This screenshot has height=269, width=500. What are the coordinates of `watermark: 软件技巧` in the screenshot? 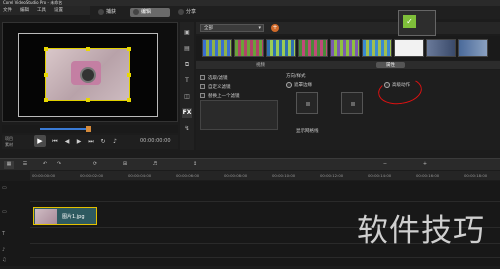 It's located at (421, 231).